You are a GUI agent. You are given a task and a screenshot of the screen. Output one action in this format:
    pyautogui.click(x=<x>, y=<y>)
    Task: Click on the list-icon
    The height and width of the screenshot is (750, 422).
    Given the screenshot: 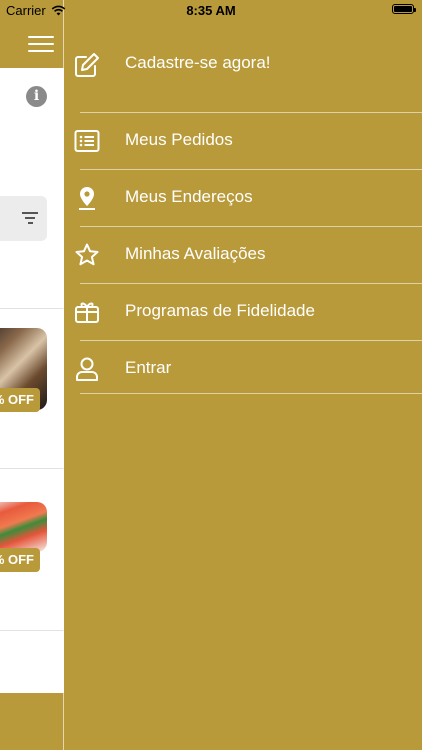 What is the action you would take?
    pyautogui.click(x=87, y=141)
    